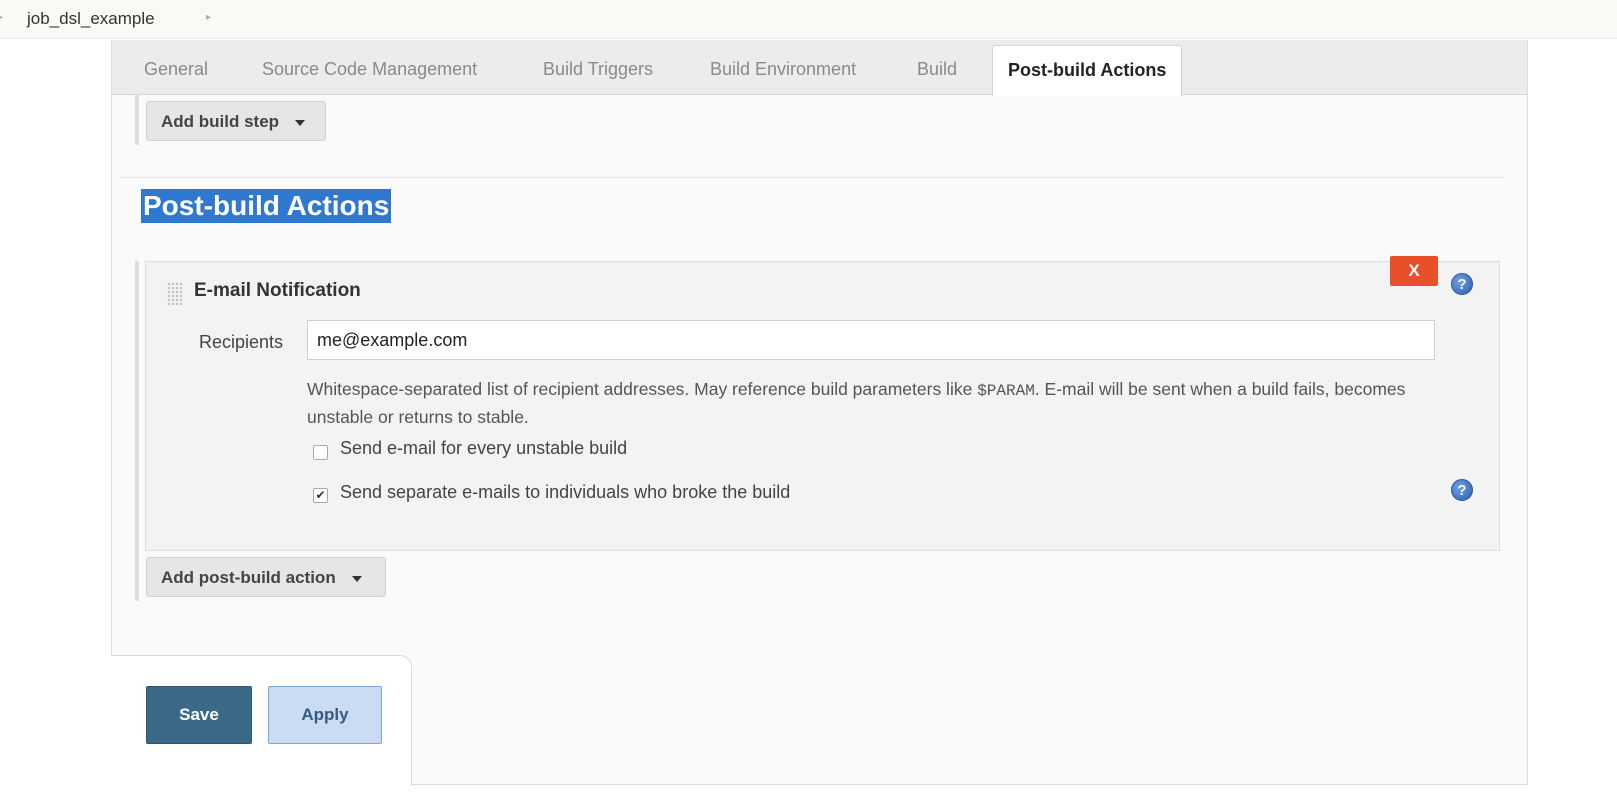  I want to click on add-build-step-button: Add build step, so click(236, 121).